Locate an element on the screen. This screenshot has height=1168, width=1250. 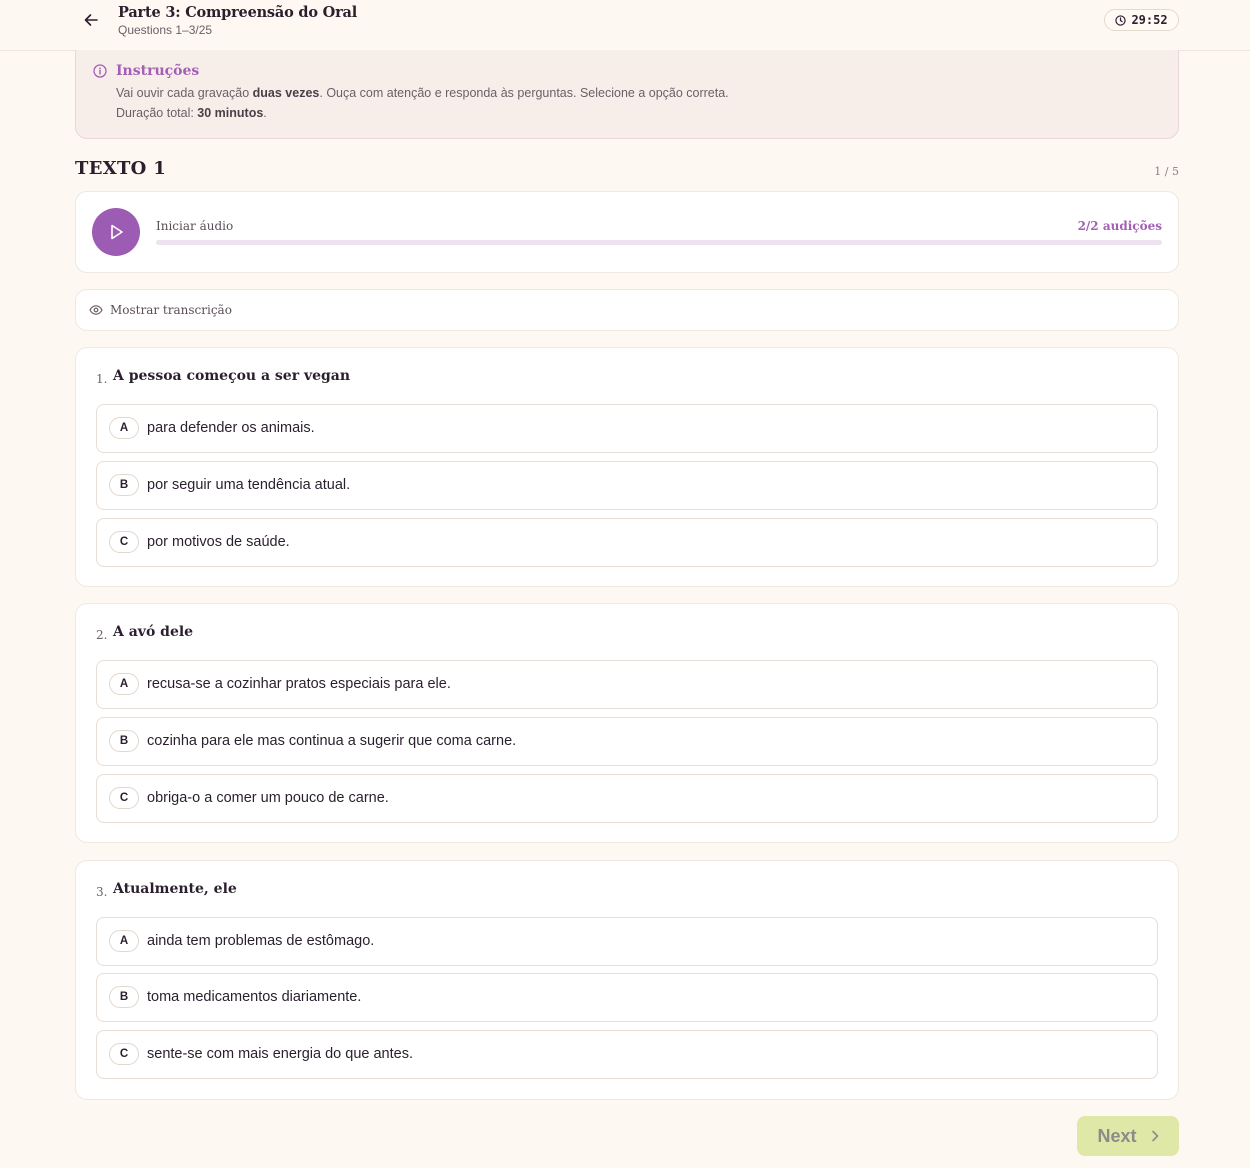
option-text: ainda tem problemas de estômago. is located at coordinates (261, 941).